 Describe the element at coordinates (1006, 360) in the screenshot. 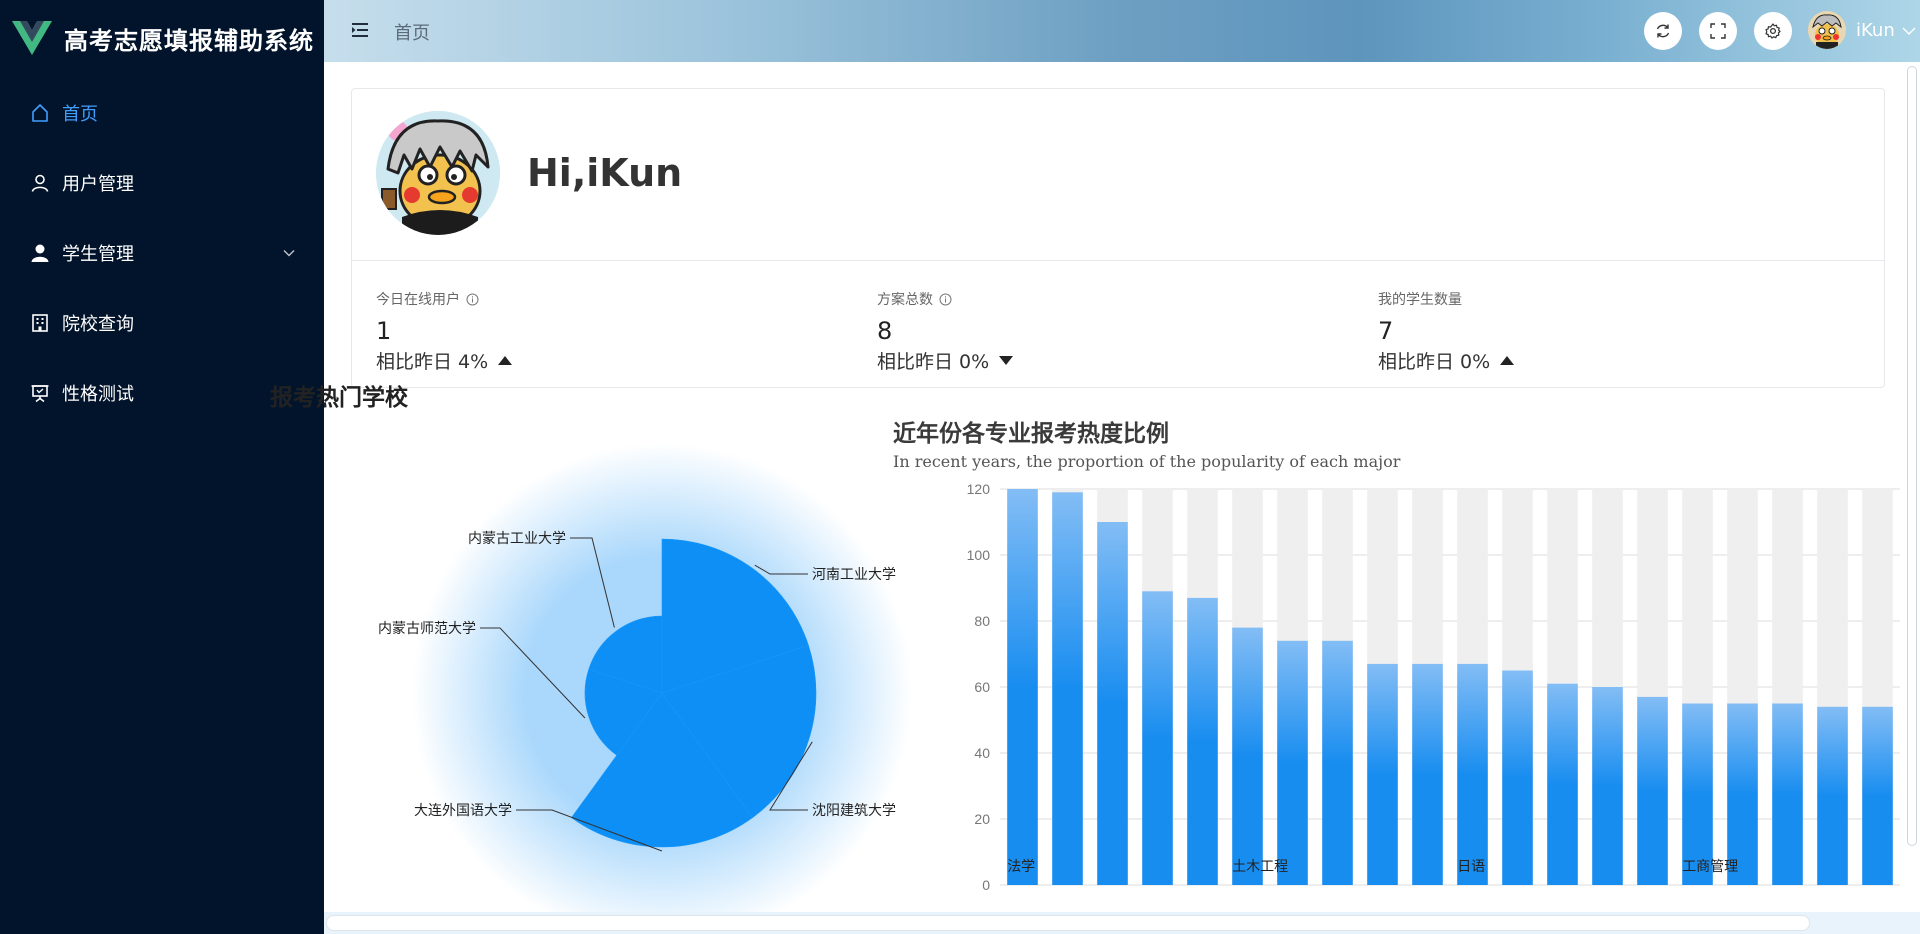

I see `caret-down-icon` at that location.